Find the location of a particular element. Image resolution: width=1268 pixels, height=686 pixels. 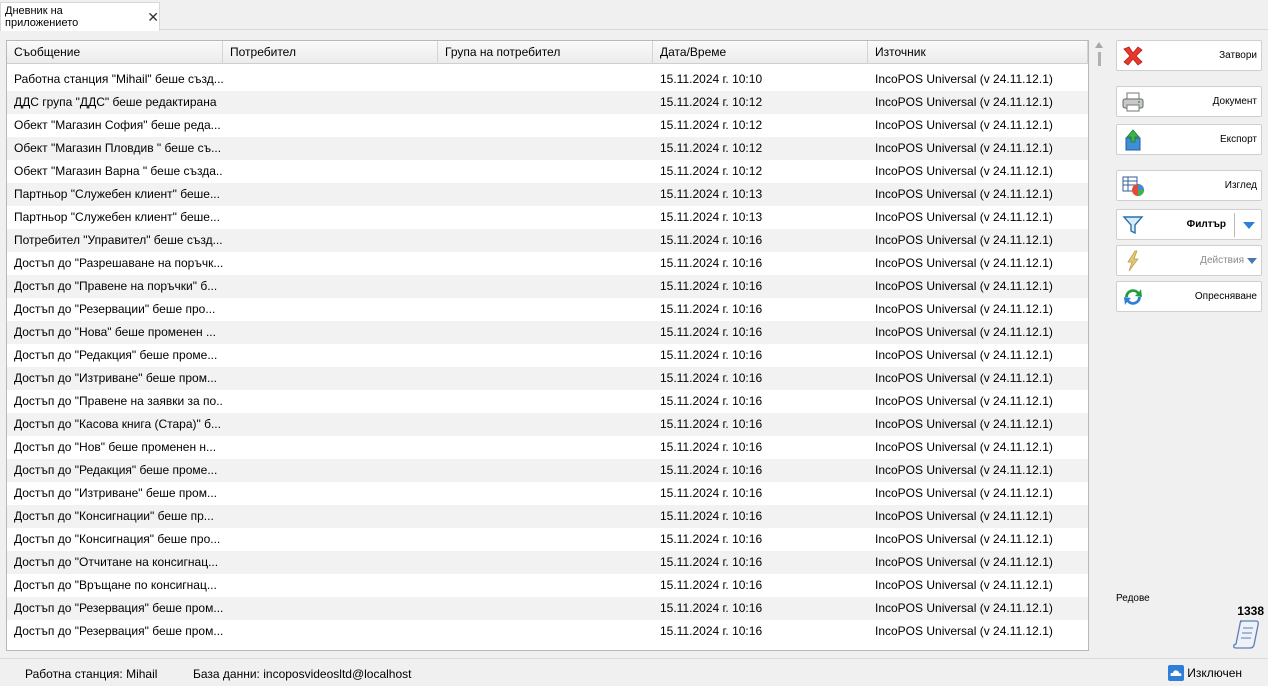

tab-close-icon: ✕ is located at coordinates (153, 17).